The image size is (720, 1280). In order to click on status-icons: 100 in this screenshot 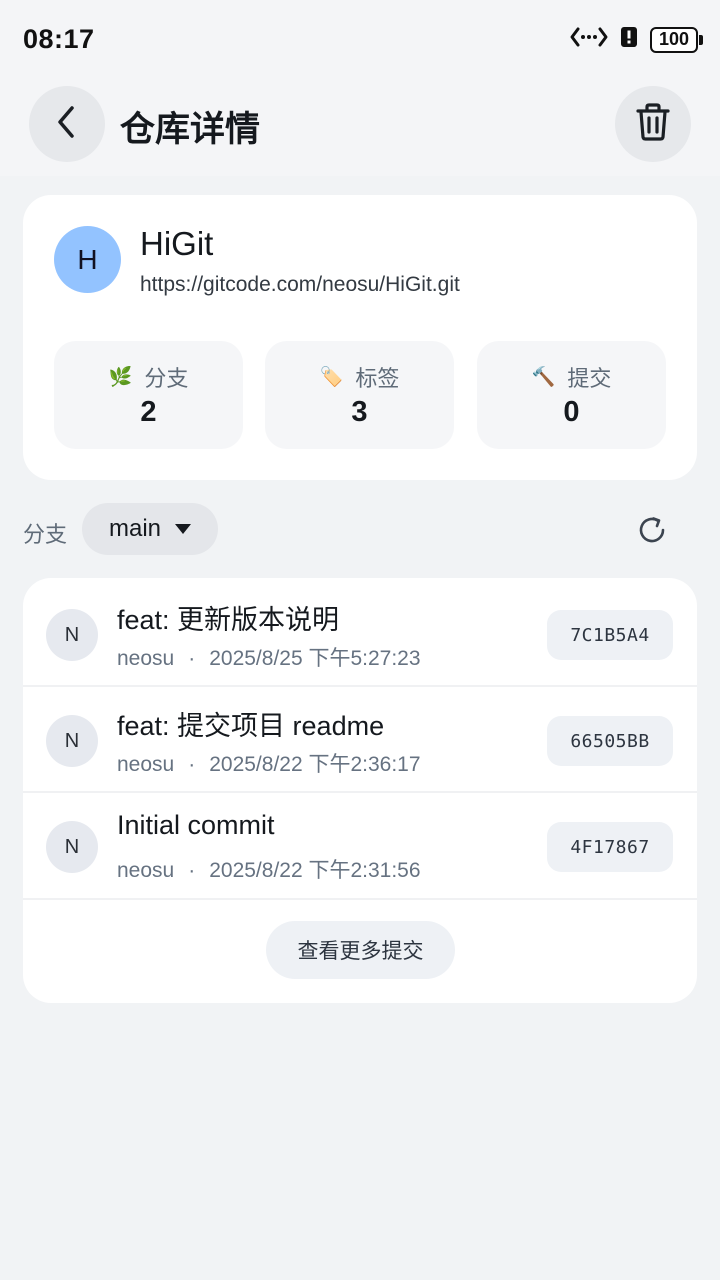, I will do `click(636, 39)`.